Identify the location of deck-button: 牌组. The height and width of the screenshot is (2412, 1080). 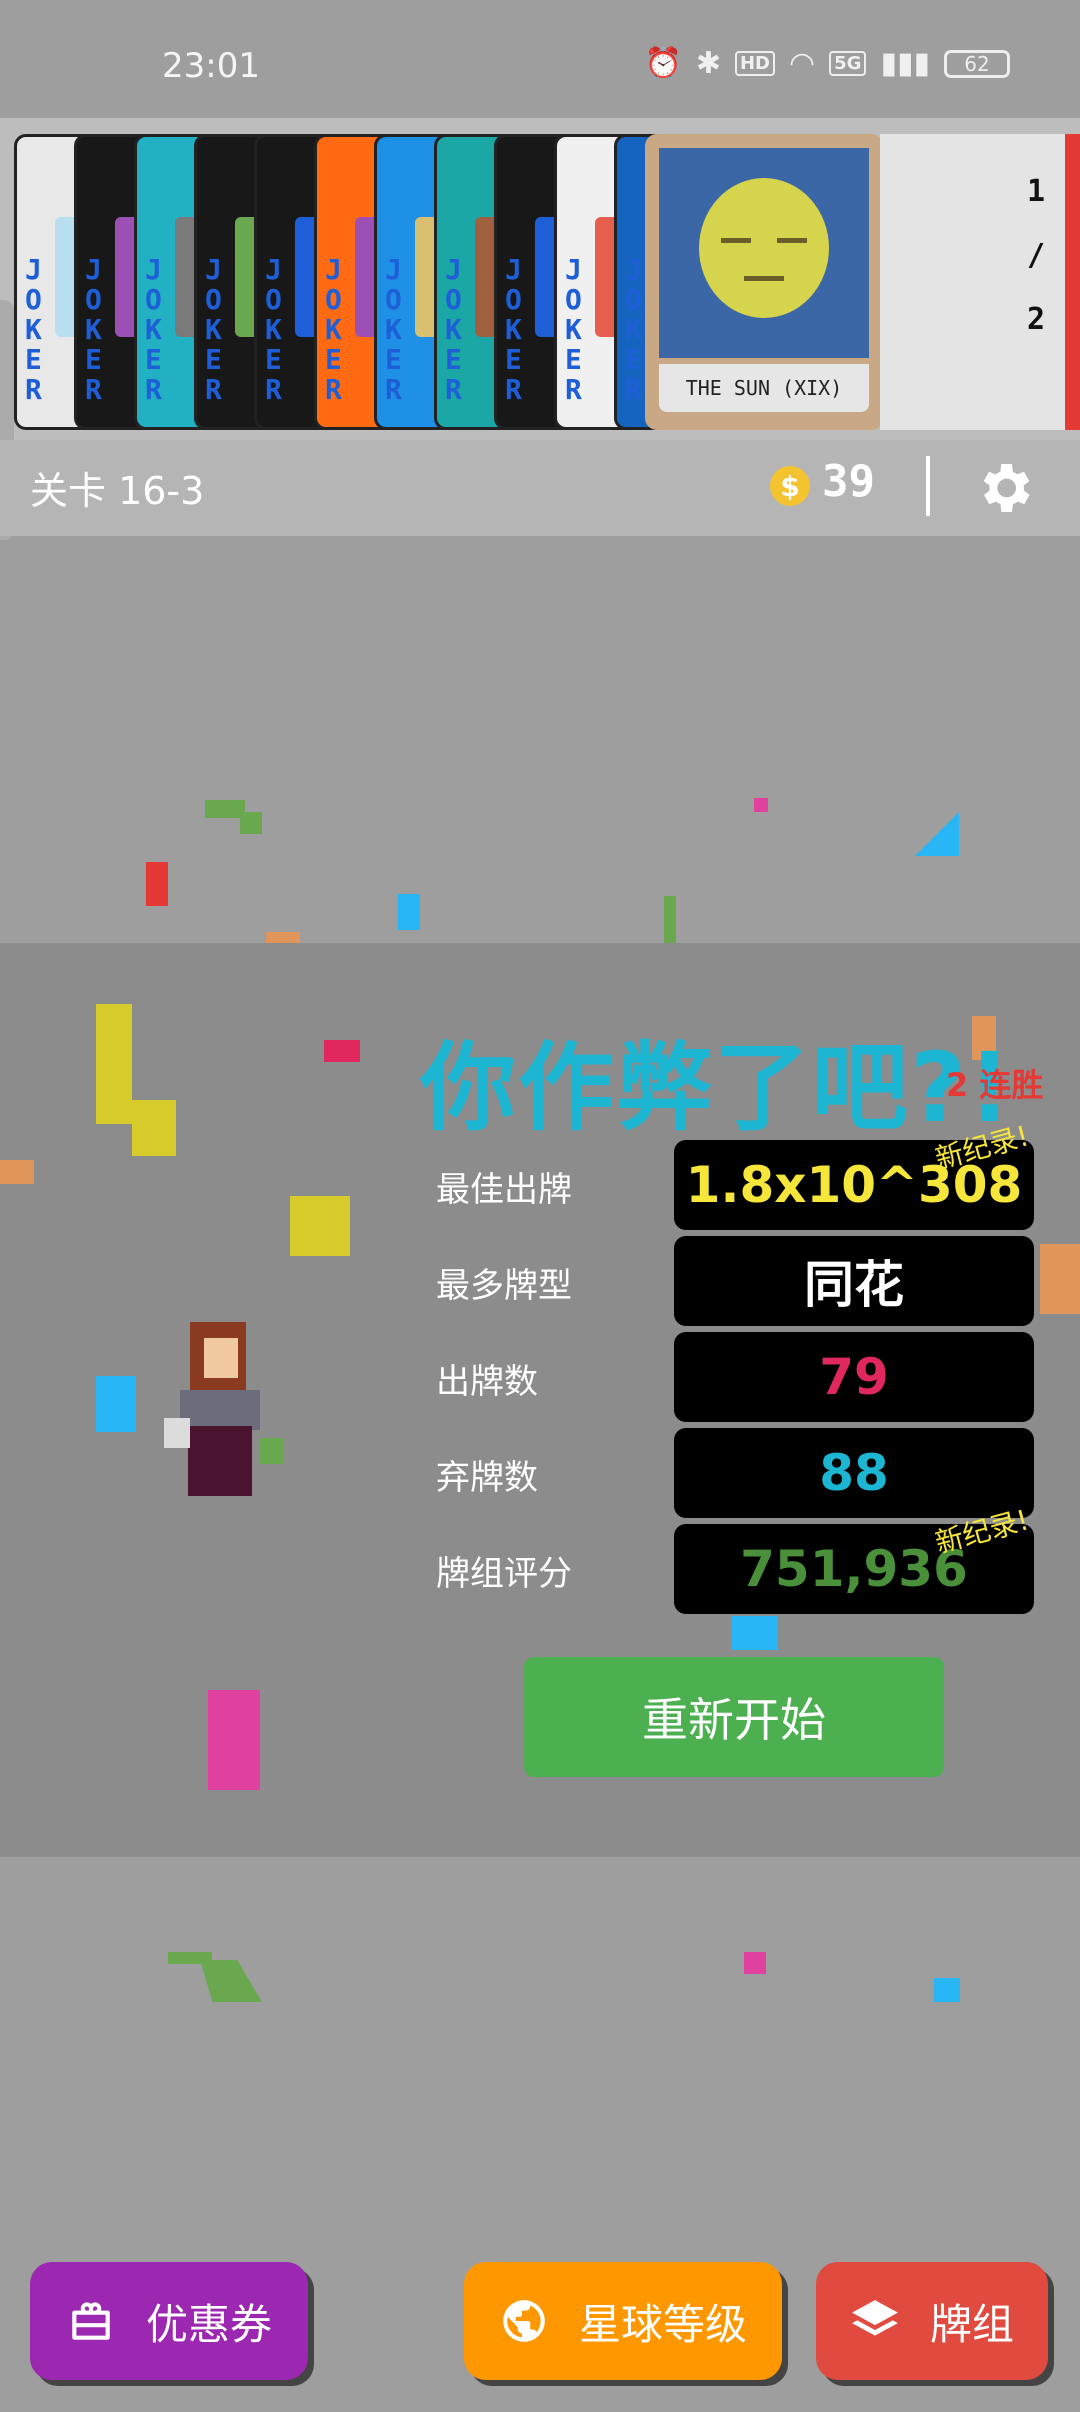
(932, 2321).